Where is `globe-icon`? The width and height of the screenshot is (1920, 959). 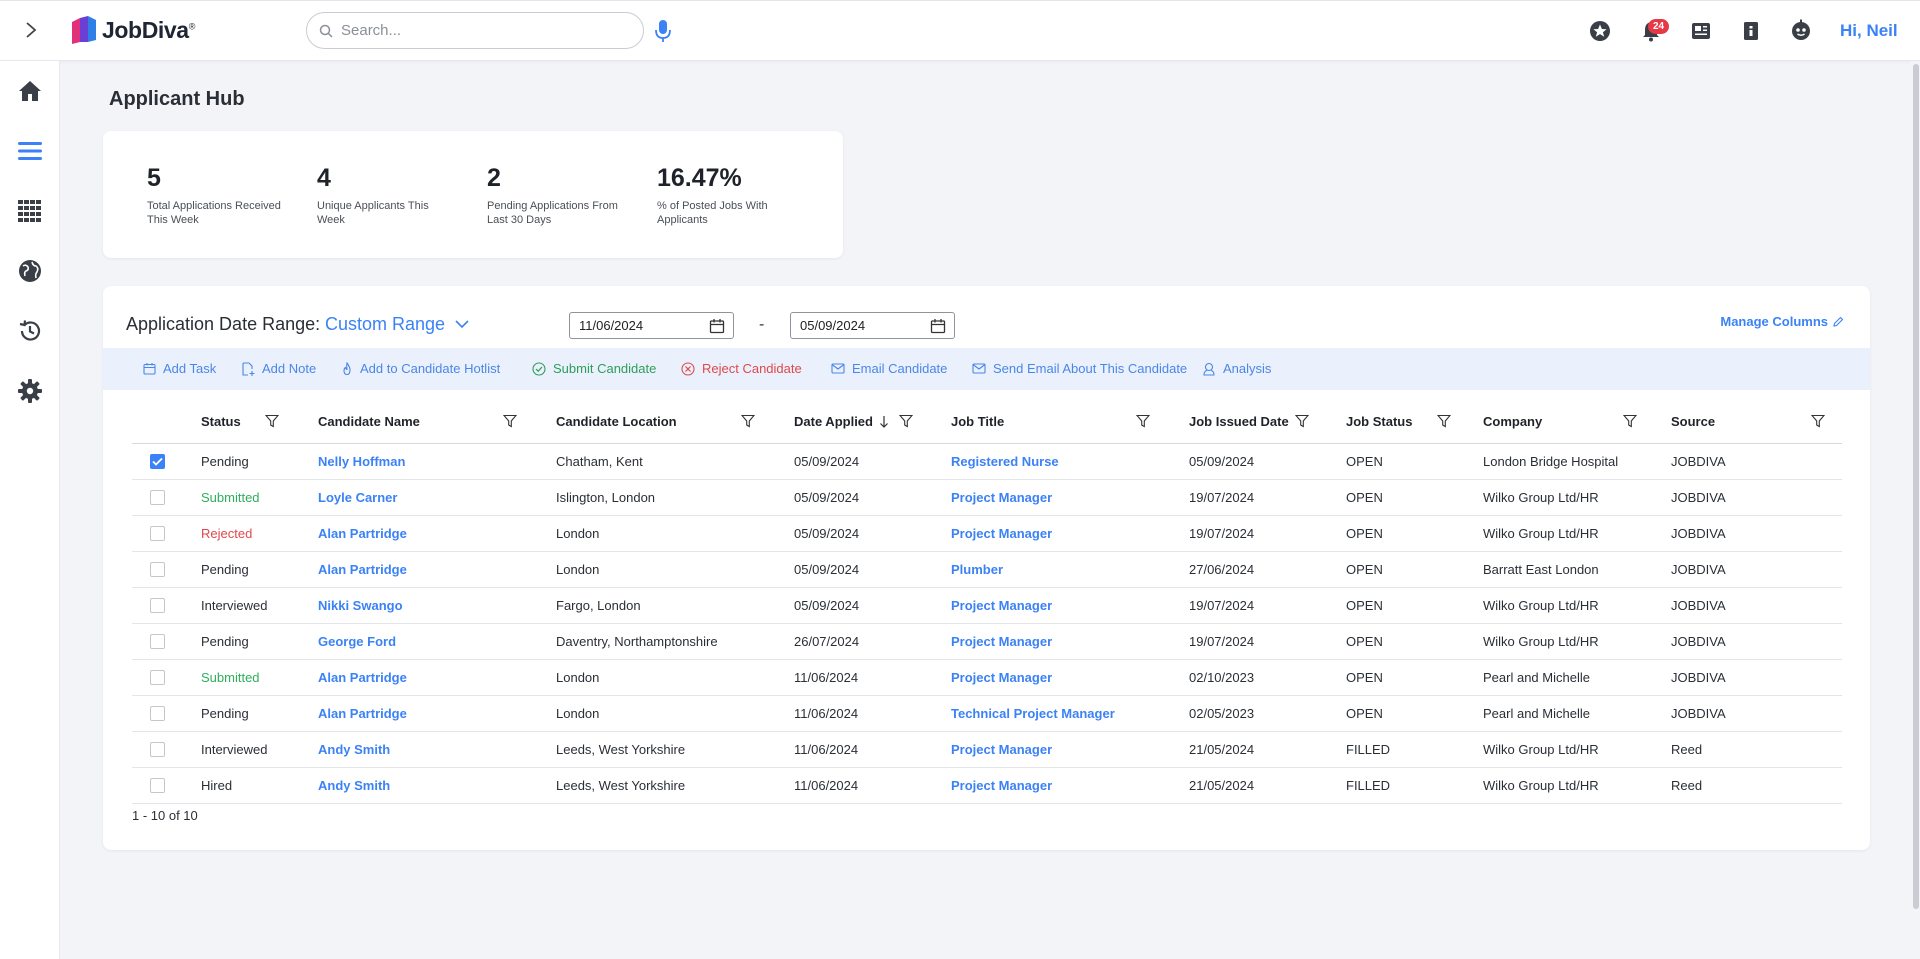
globe-icon is located at coordinates (30, 271).